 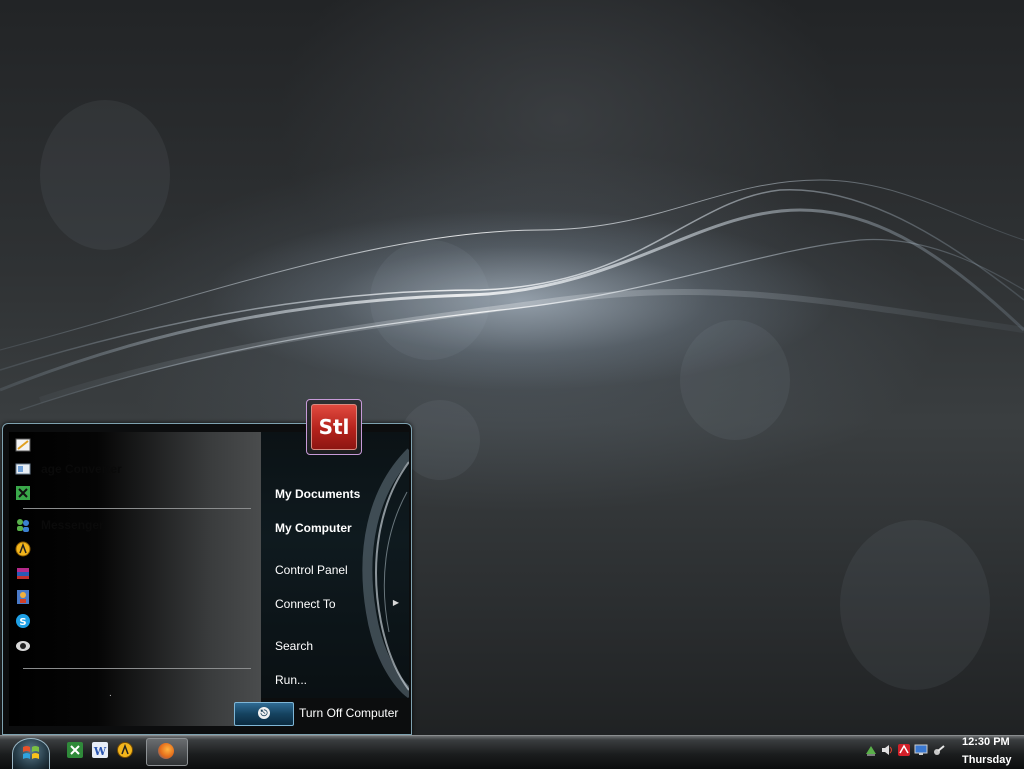 I want to click on program-item: age Converter, so click(x=133, y=469).